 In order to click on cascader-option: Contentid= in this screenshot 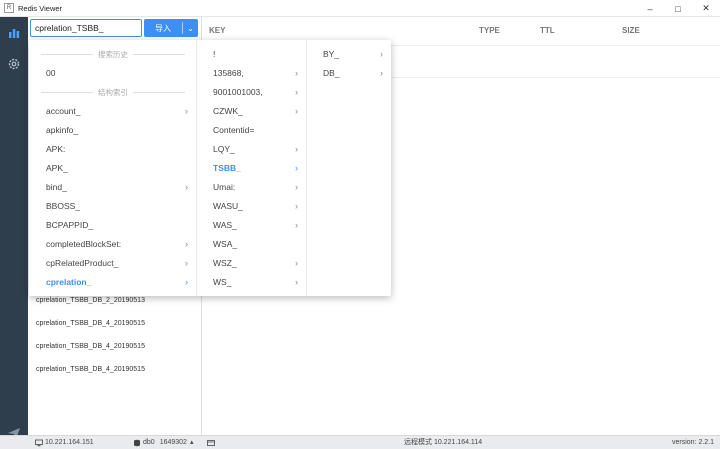, I will do `click(251, 130)`.